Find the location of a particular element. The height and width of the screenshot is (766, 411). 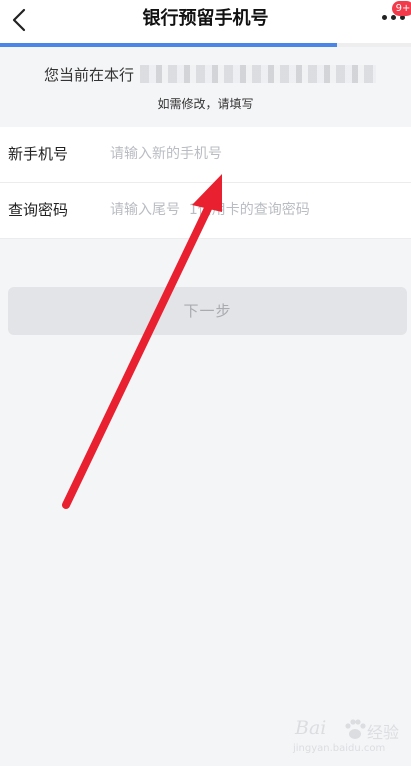

navigation-bar: 银行预留手机号 9+ is located at coordinates (205, 22).